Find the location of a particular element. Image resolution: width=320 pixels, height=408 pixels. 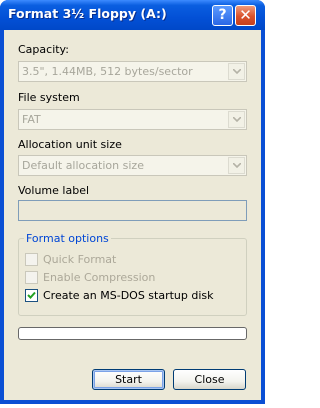

file-system-value: FAT is located at coordinates (31, 119).